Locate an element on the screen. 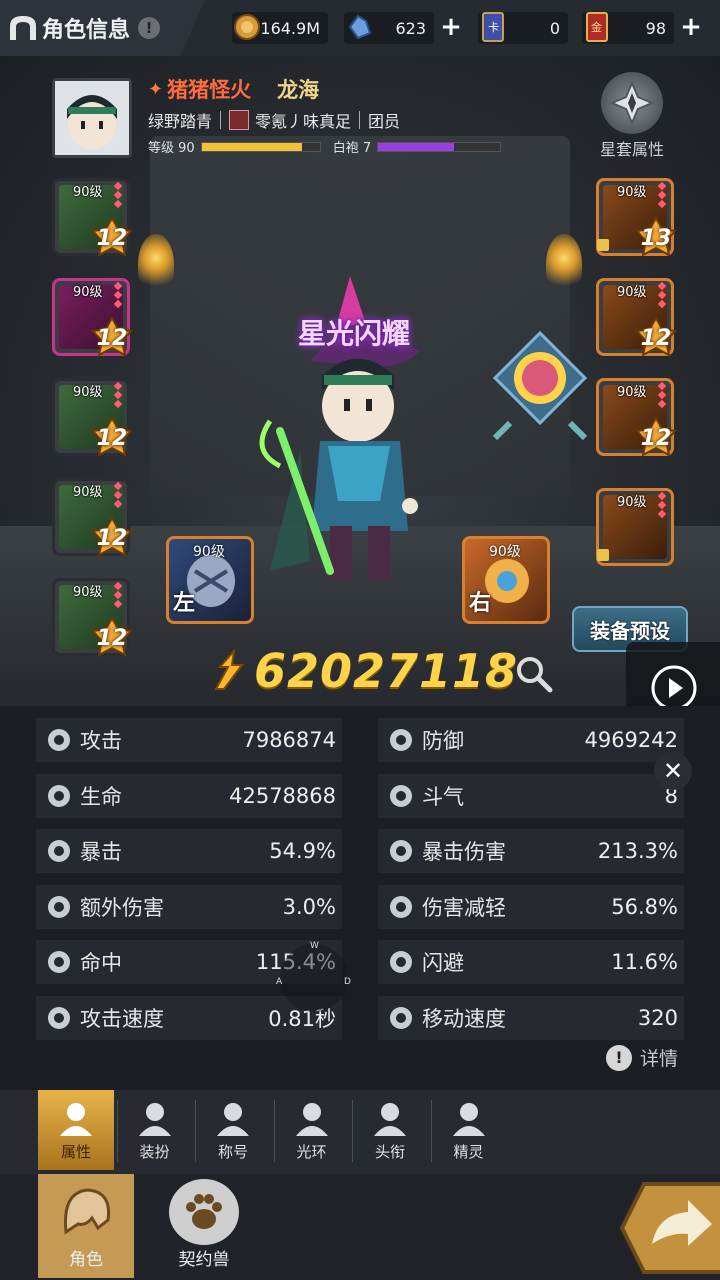 The width and height of the screenshot is (720, 1280). tab-2: 装扮 is located at coordinates (155, 1130).